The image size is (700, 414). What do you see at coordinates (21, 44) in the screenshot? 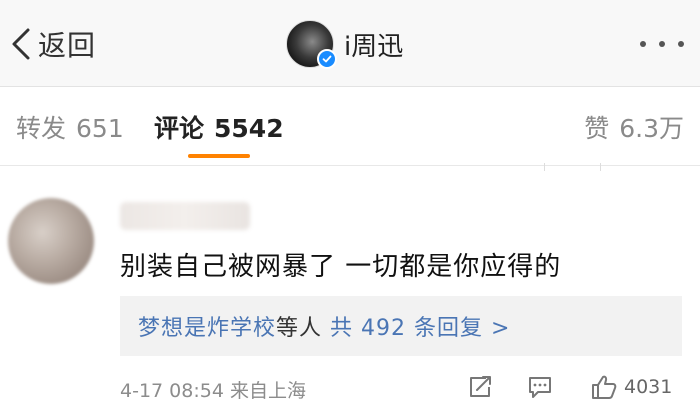
I see `chevron-left-icon` at bounding box center [21, 44].